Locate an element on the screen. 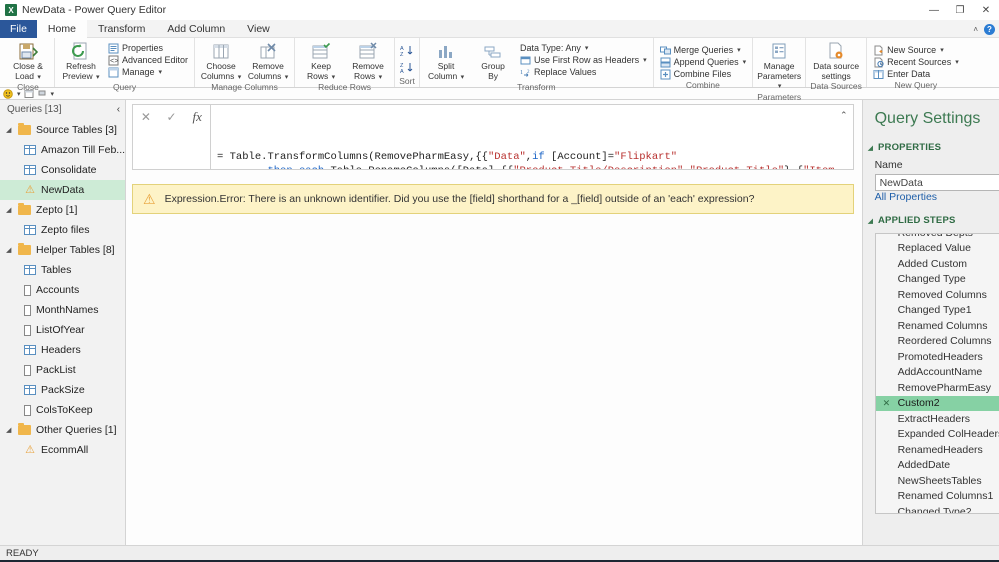  query-item-headers: Headers is located at coordinates (62, 350).